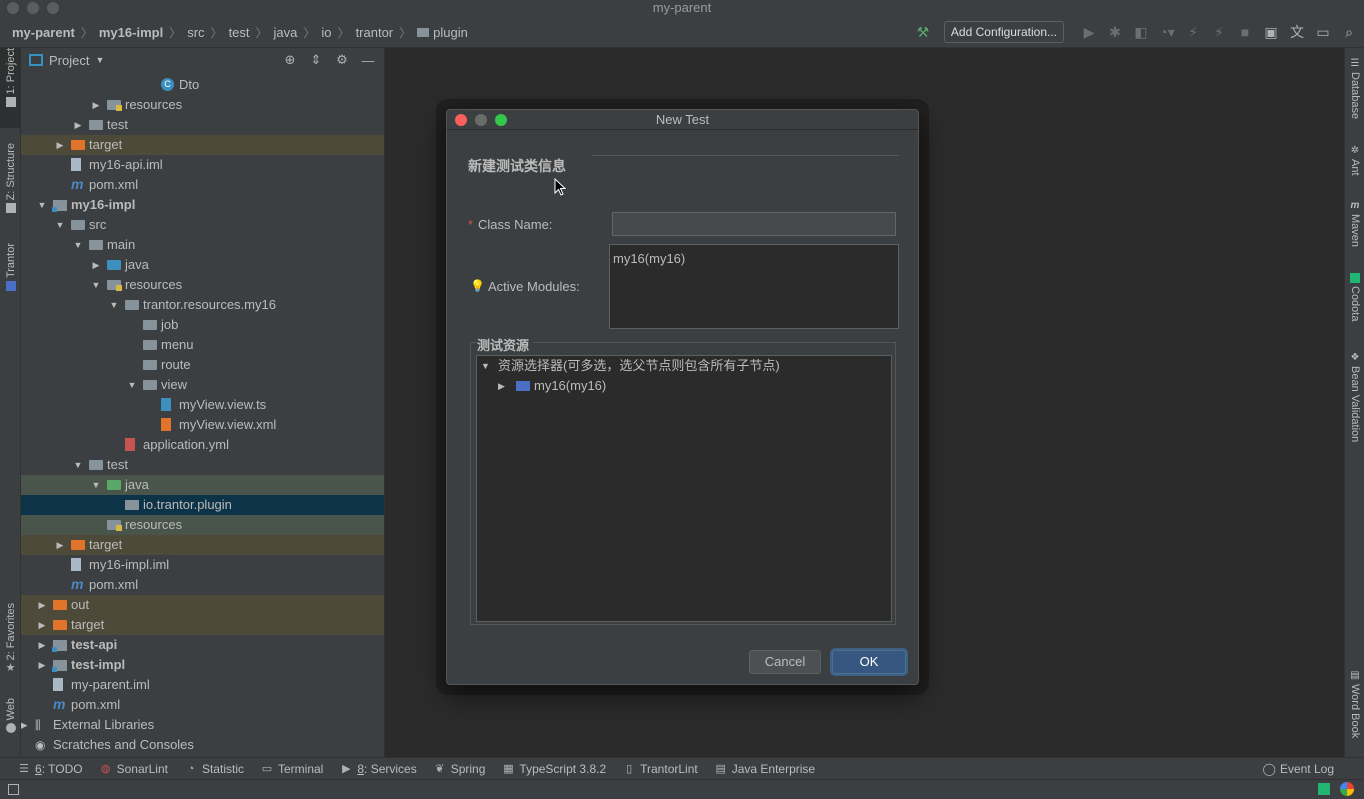 The width and height of the screenshot is (1364, 799). I want to click on tree-row: ▶ ⫼ External Libraries, so click(202, 725).